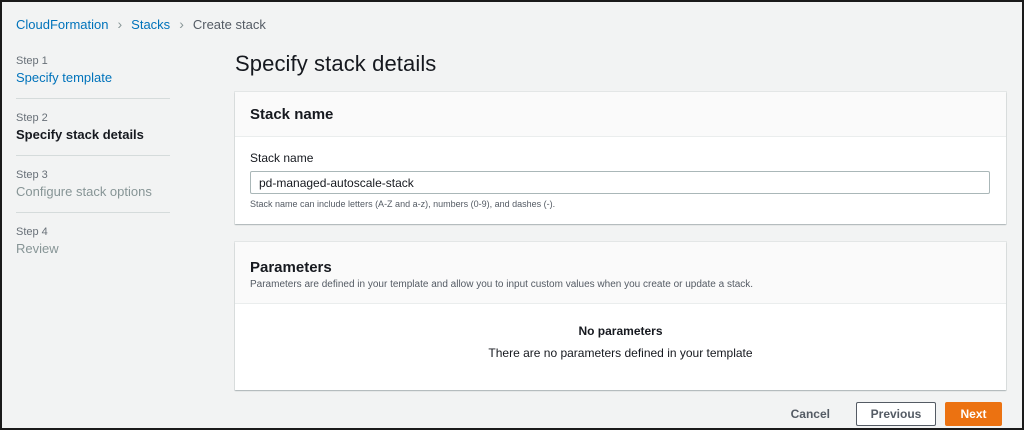 The width and height of the screenshot is (1024, 430). What do you see at coordinates (973, 414) in the screenshot?
I see `next-button: Next` at bounding box center [973, 414].